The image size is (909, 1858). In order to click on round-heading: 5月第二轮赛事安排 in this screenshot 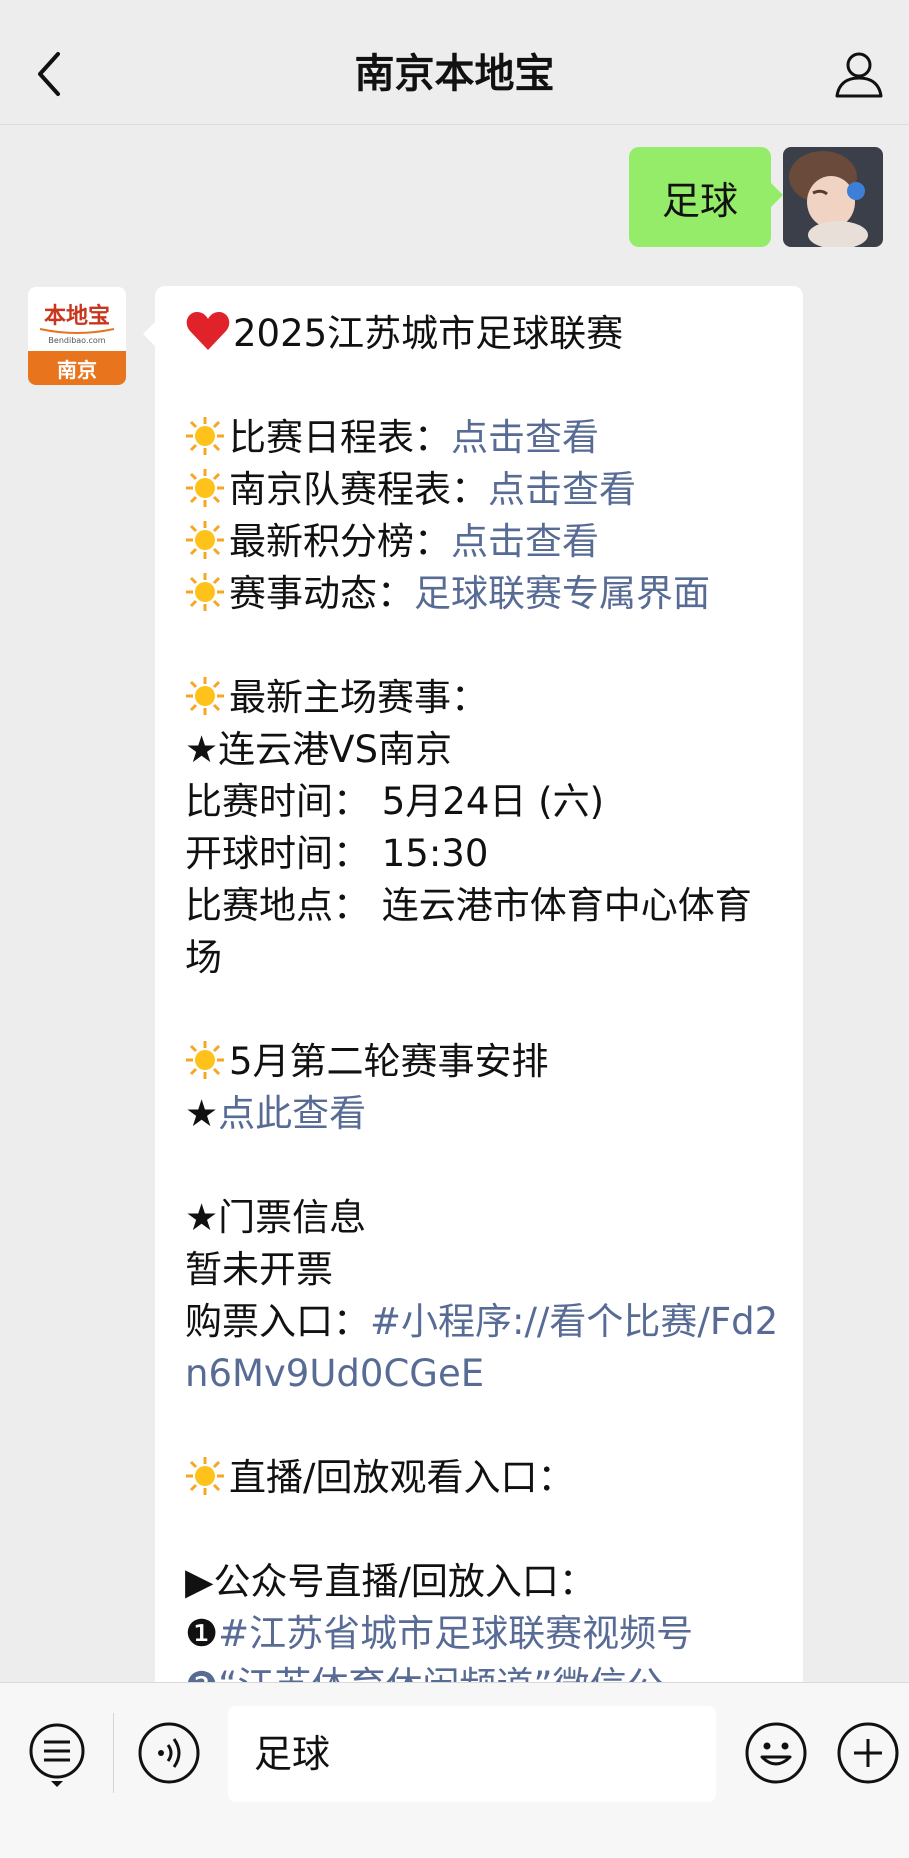, I will do `click(389, 1061)`.